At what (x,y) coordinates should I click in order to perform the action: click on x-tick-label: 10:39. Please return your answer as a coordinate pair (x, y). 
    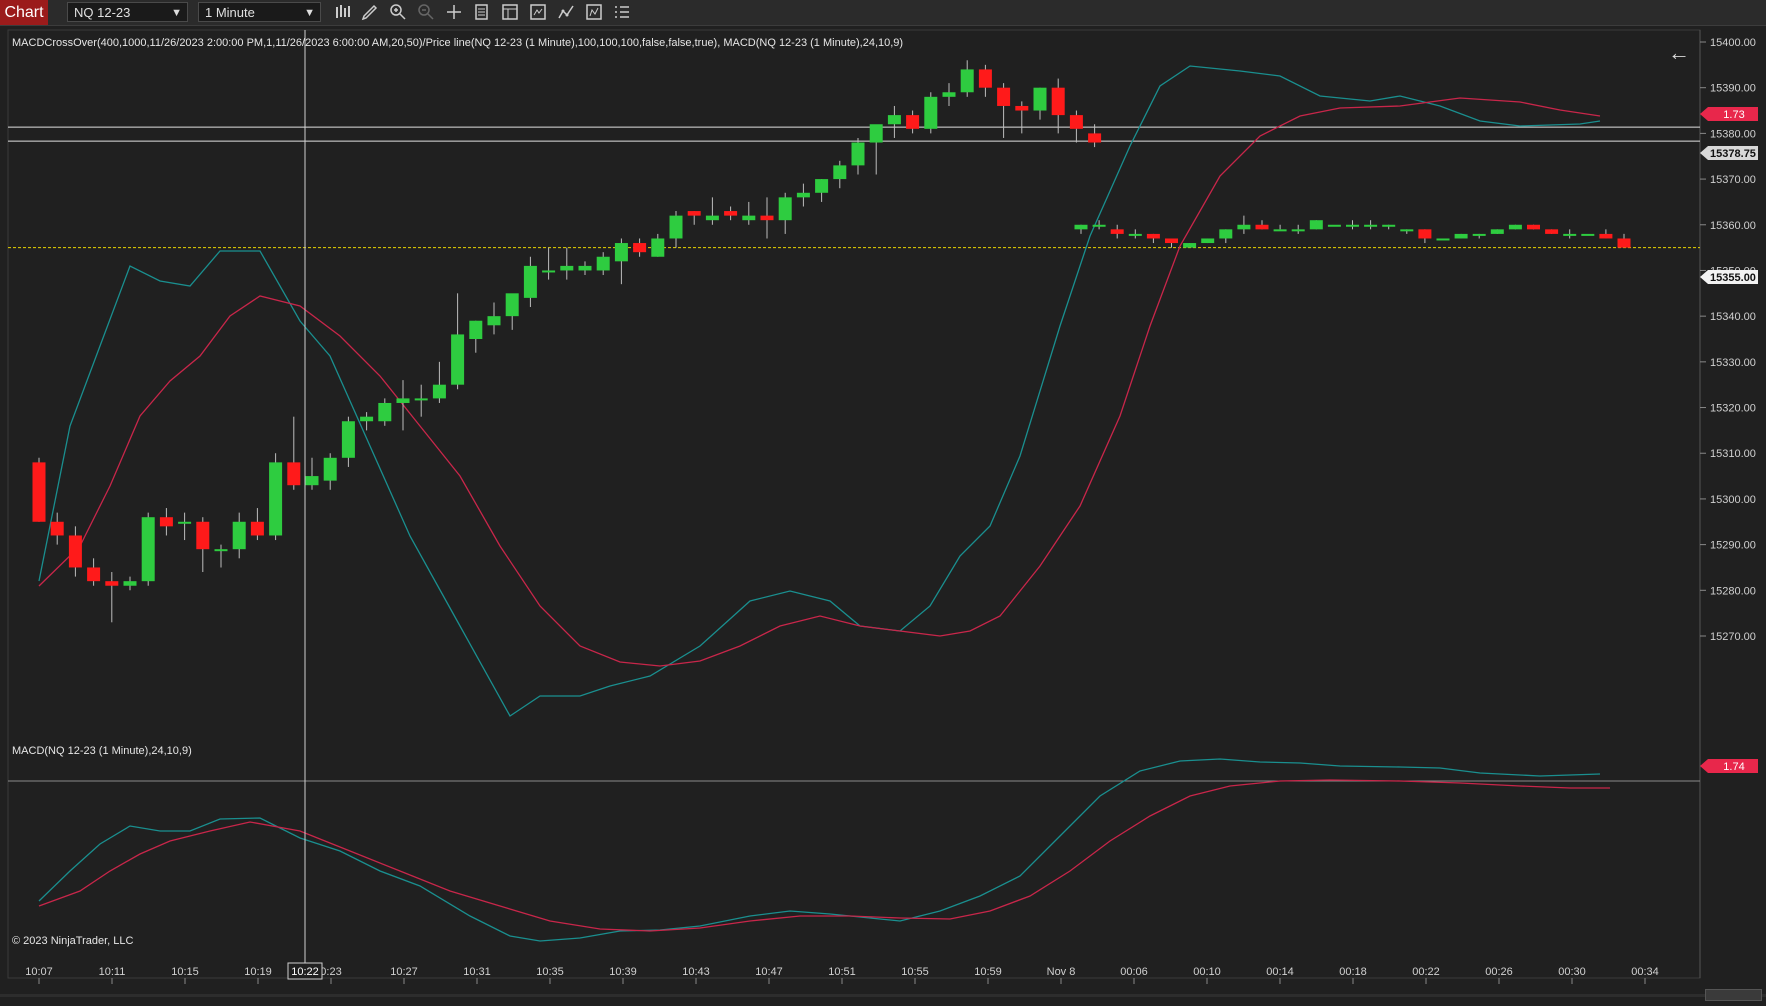
    Looking at the image, I should click on (623, 972).